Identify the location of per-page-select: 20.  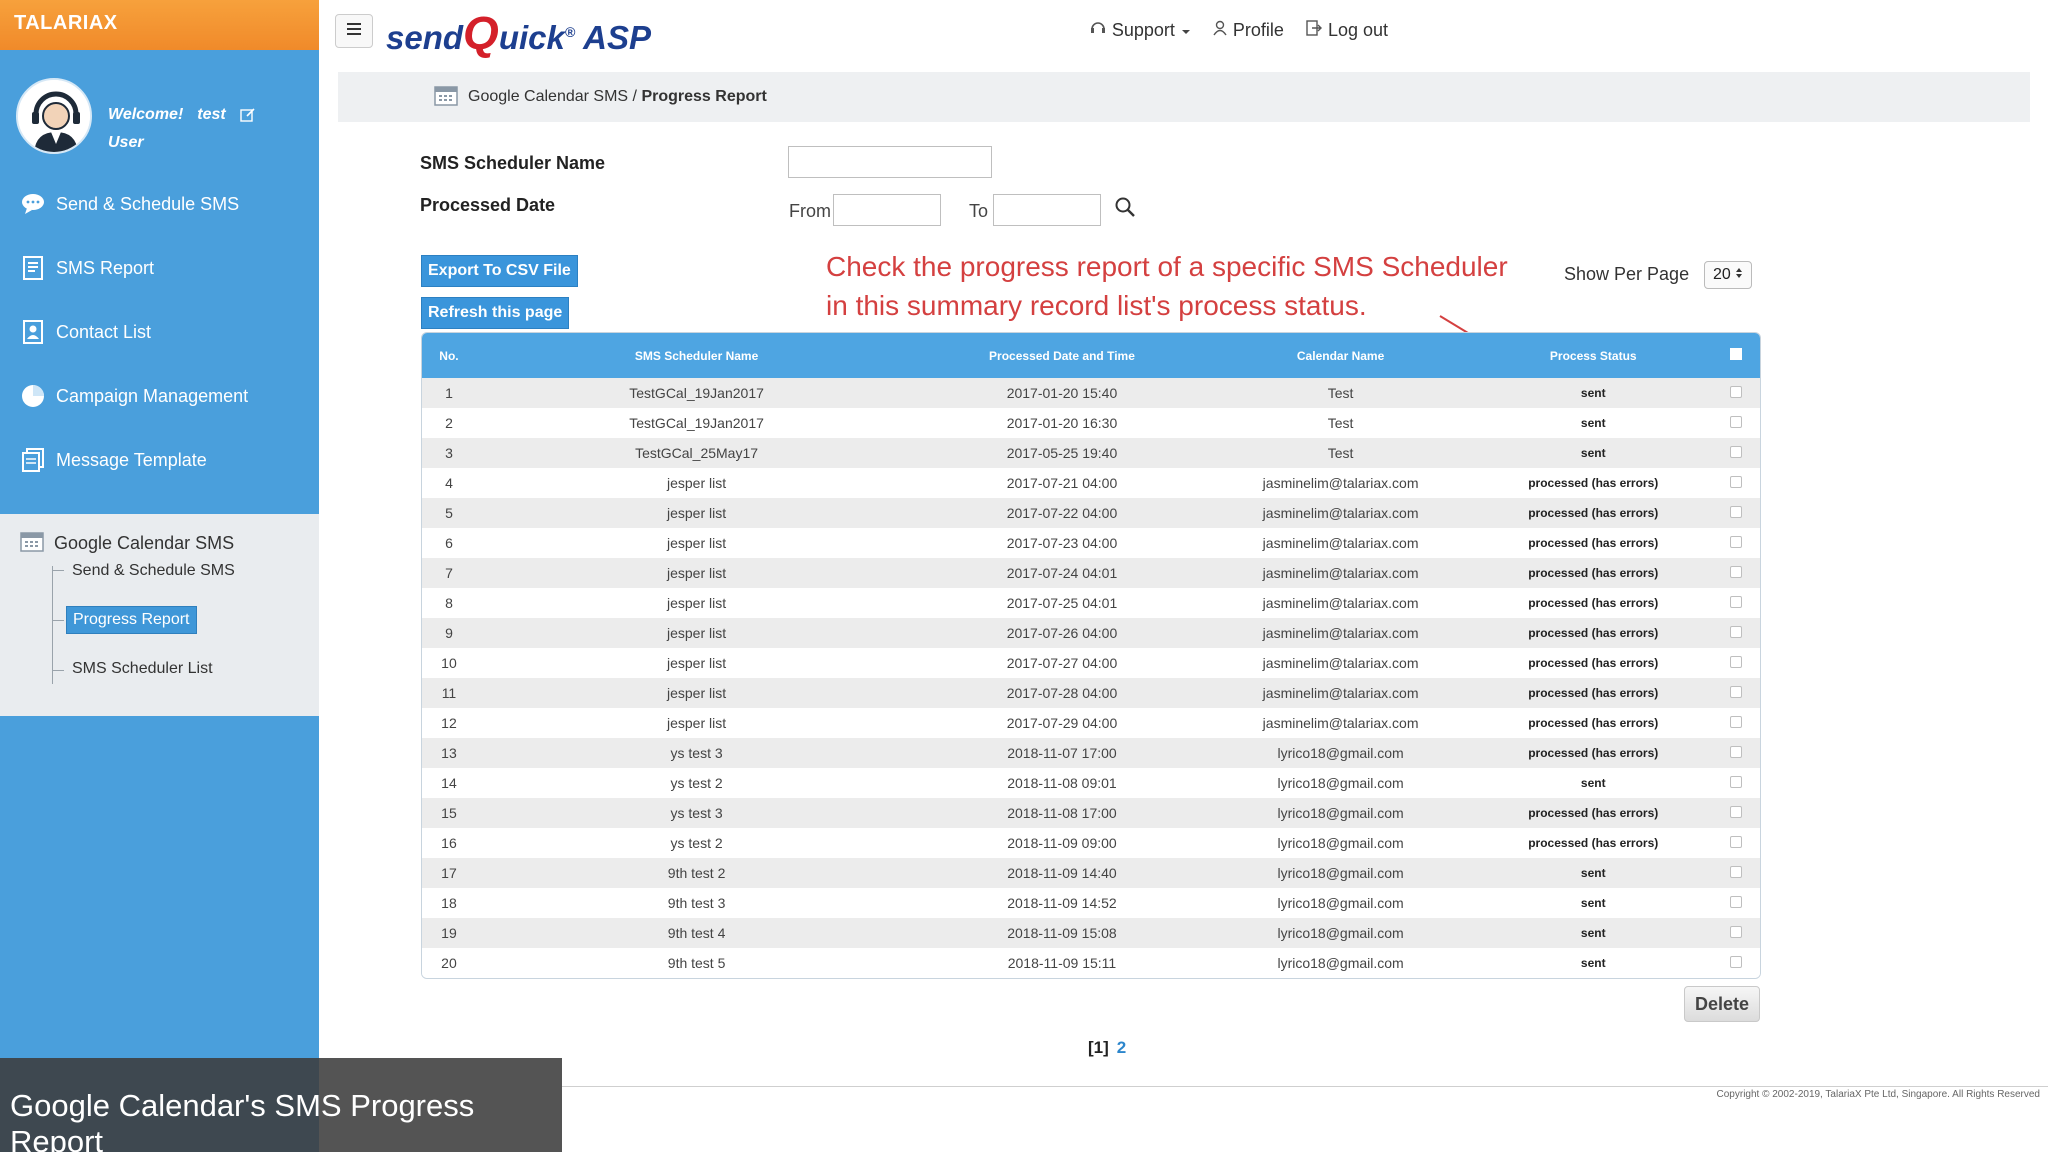
(1728, 275).